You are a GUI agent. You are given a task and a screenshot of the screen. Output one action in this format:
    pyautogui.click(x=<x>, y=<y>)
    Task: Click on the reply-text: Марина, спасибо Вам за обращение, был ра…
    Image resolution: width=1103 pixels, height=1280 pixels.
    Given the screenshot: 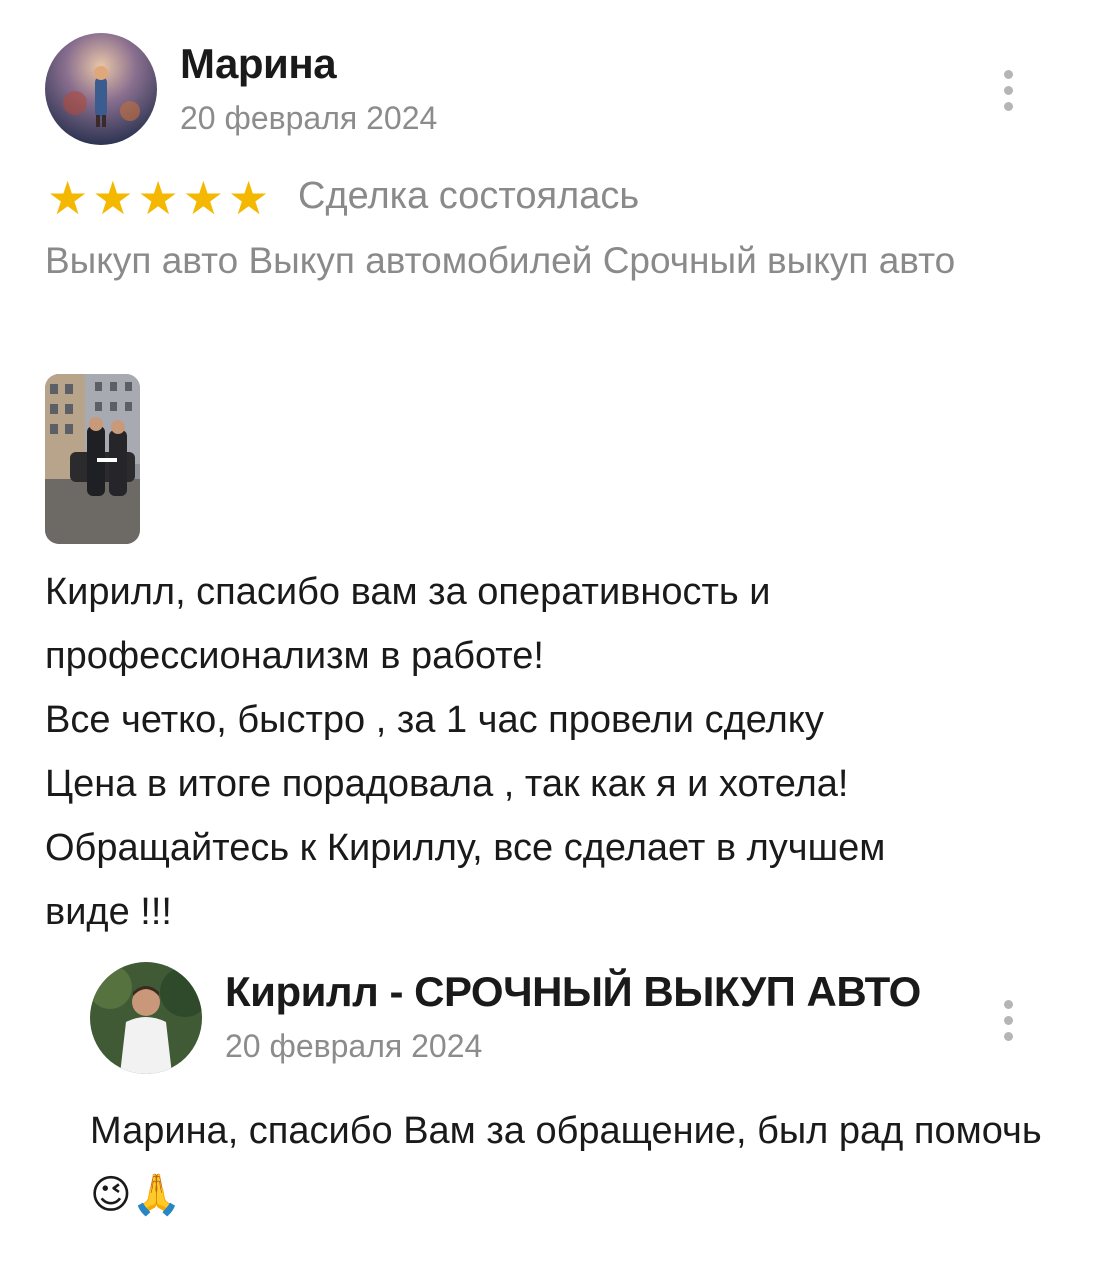 What is the action you would take?
    pyautogui.click(x=570, y=1163)
    